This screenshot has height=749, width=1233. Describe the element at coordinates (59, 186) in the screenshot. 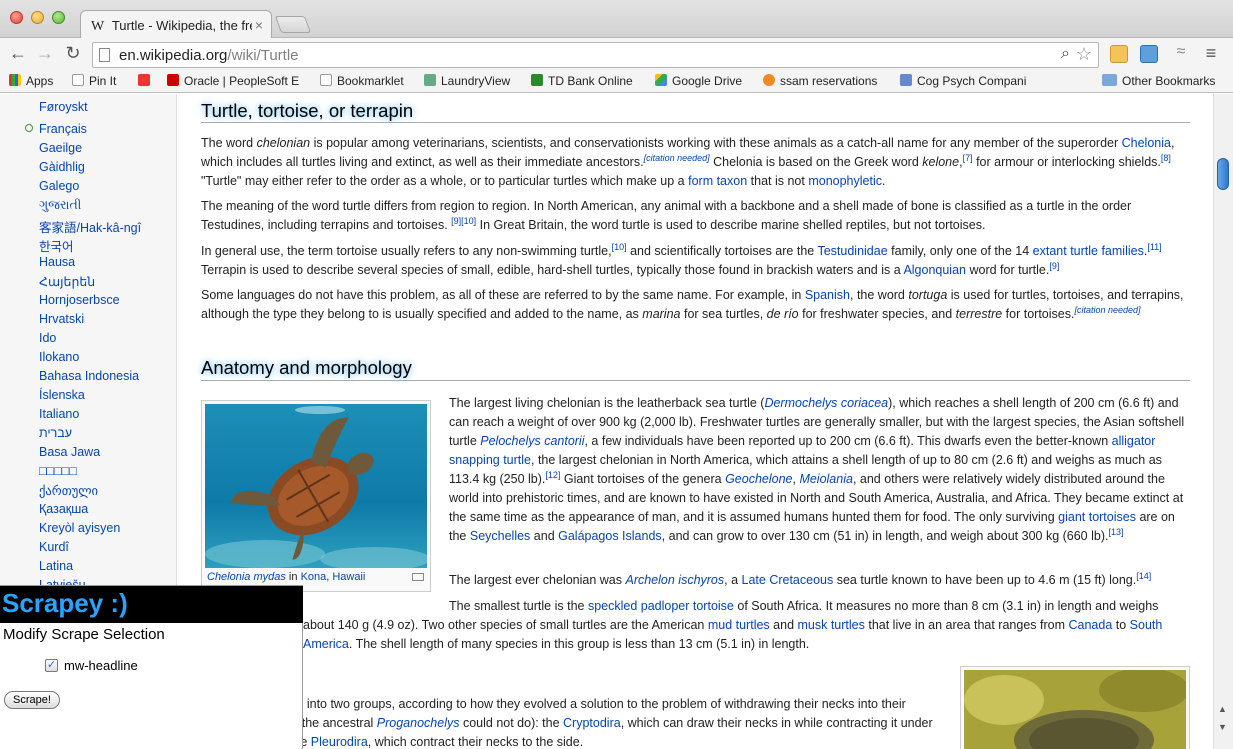

I see `lang-link: Galego` at that location.